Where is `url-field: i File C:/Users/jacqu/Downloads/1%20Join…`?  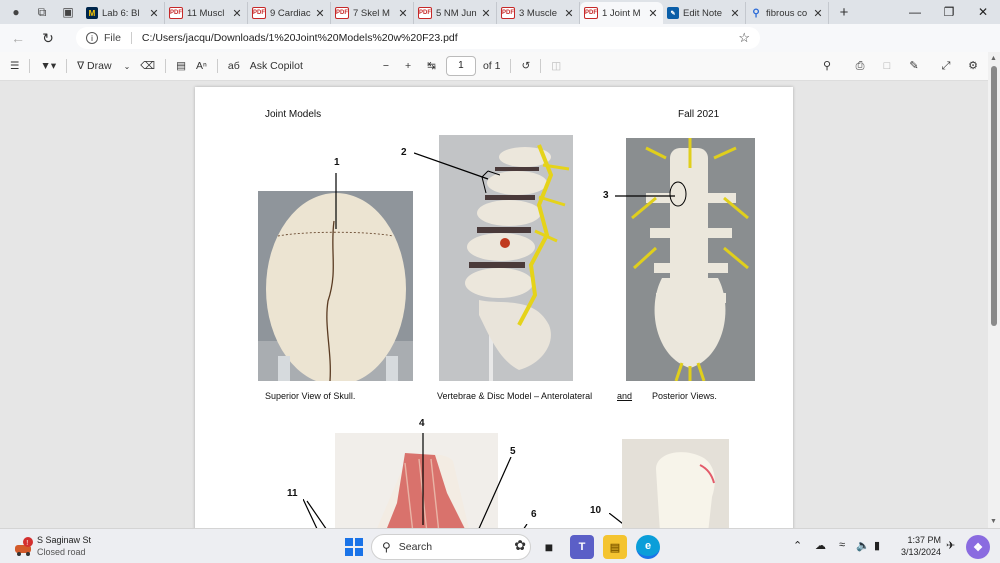
url-field: i File C:/Users/jacqu/Downloads/1%20Join… is located at coordinates (418, 38).